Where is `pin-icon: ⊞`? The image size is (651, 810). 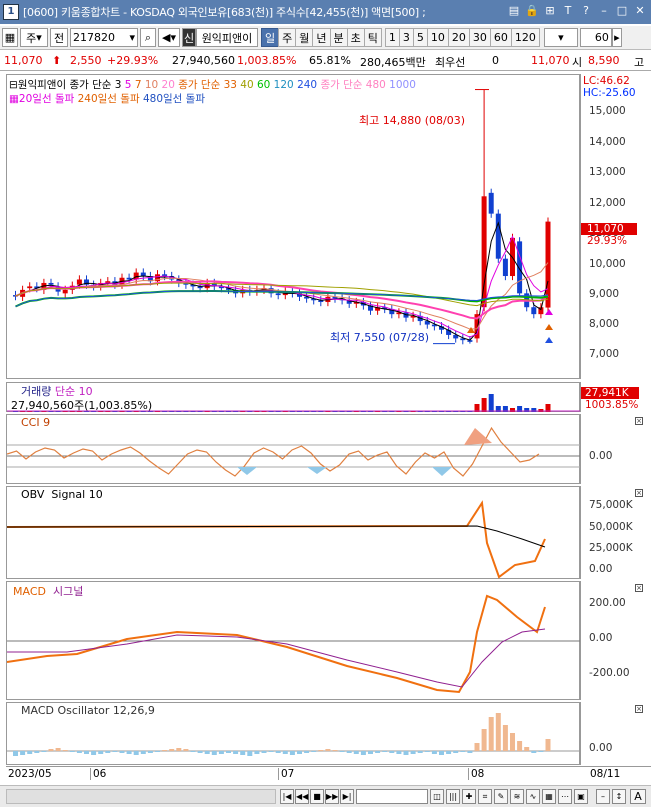
pin-icon: ⊞ is located at coordinates (550, 11).